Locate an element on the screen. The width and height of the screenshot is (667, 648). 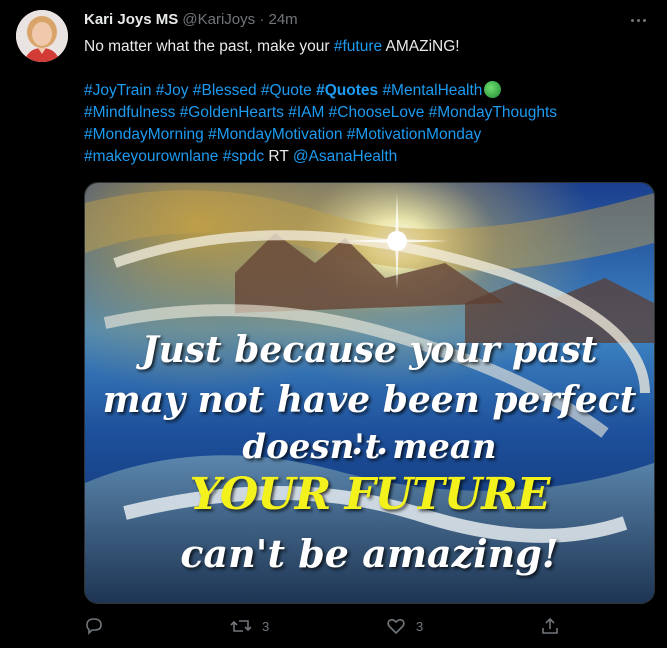
retweet-count: 3 is located at coordinates (266, 626).